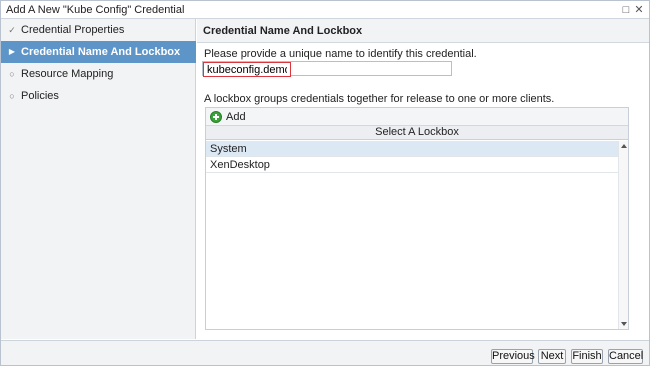 The image size is (650, 366). I want to click on dialog-title: Add A New "Kube Config" Credential, so click(95, 10).